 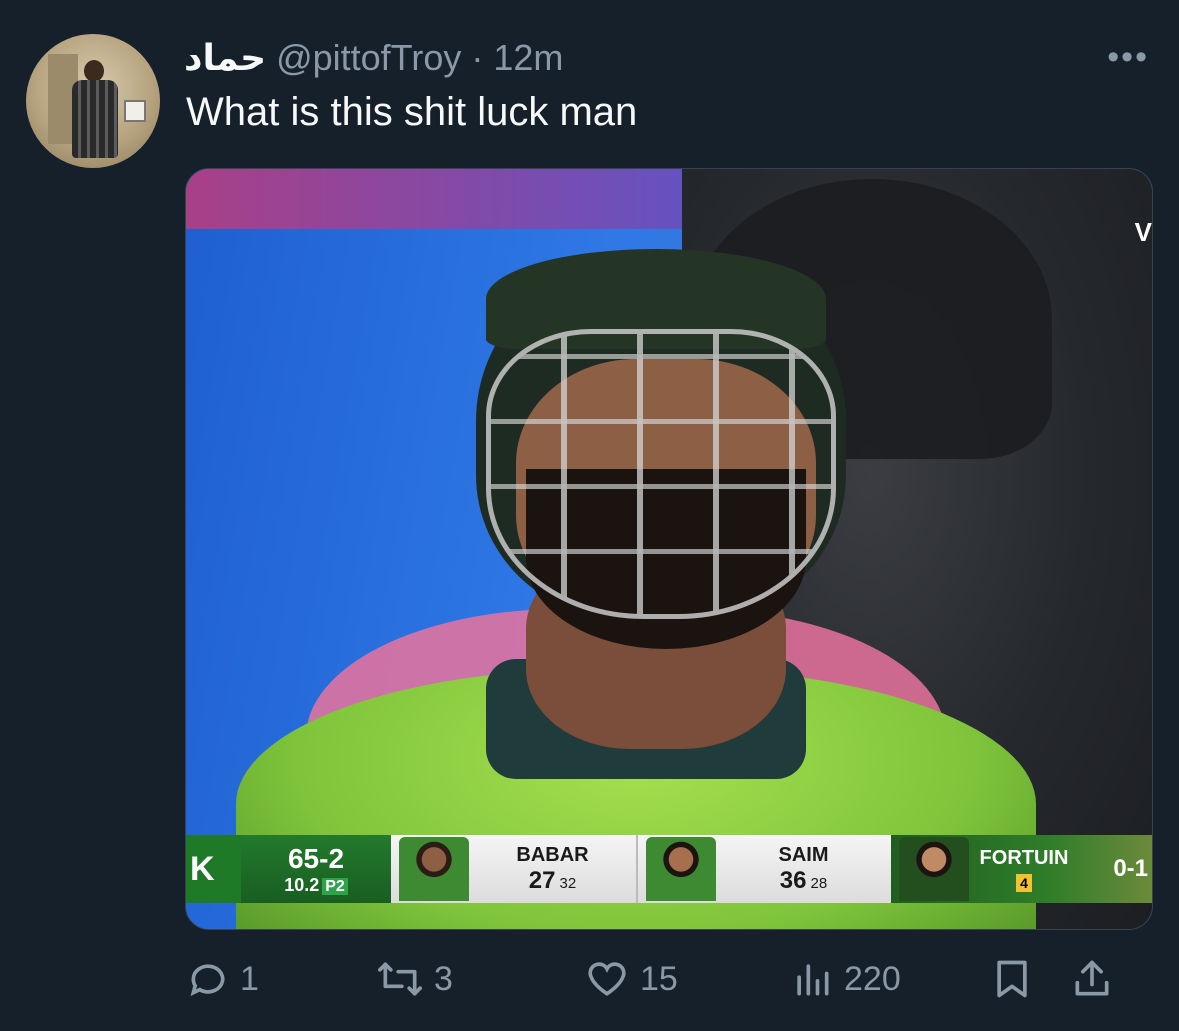 What do you see at coordinates (1128, 57) in the screenshot?
I see `more-options-icon: •••` at bounding box center [1128, 57].